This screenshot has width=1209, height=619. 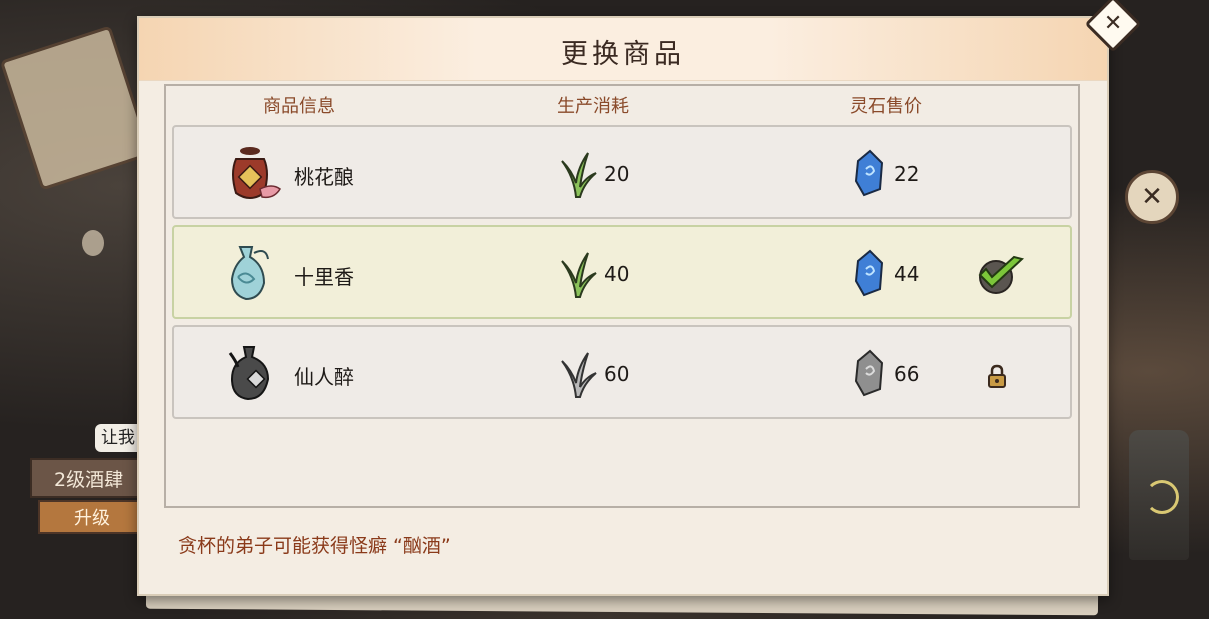 I want to click on paper-lantern, so click(x=93, y=243).